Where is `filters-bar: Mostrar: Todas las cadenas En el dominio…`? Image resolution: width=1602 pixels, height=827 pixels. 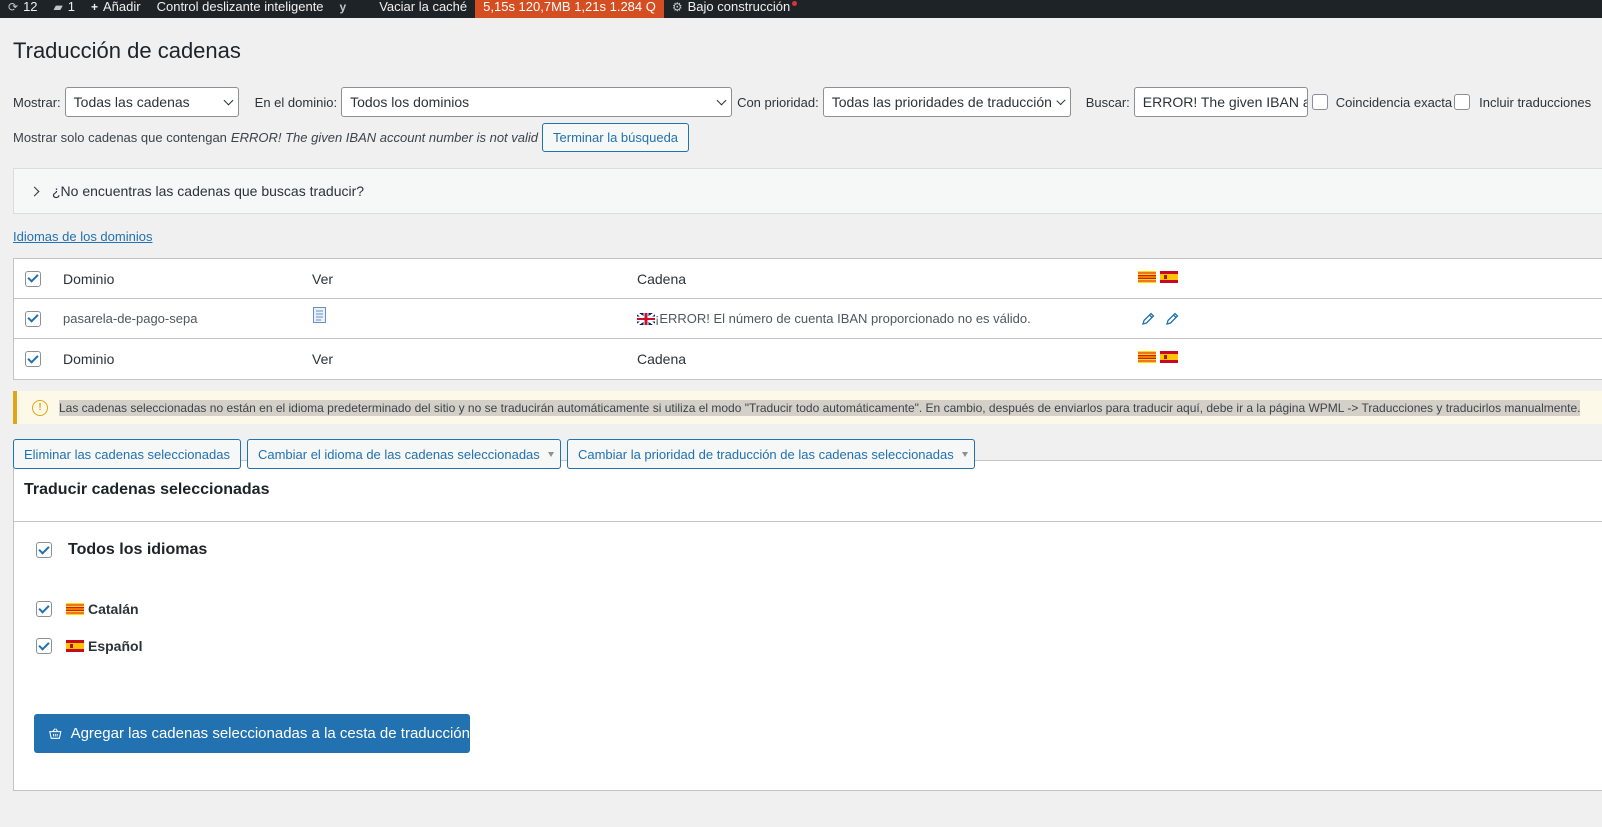 filters-bar: Mostrar: Todas las cadenas En el dominio… is located at coordinates (802, 102).